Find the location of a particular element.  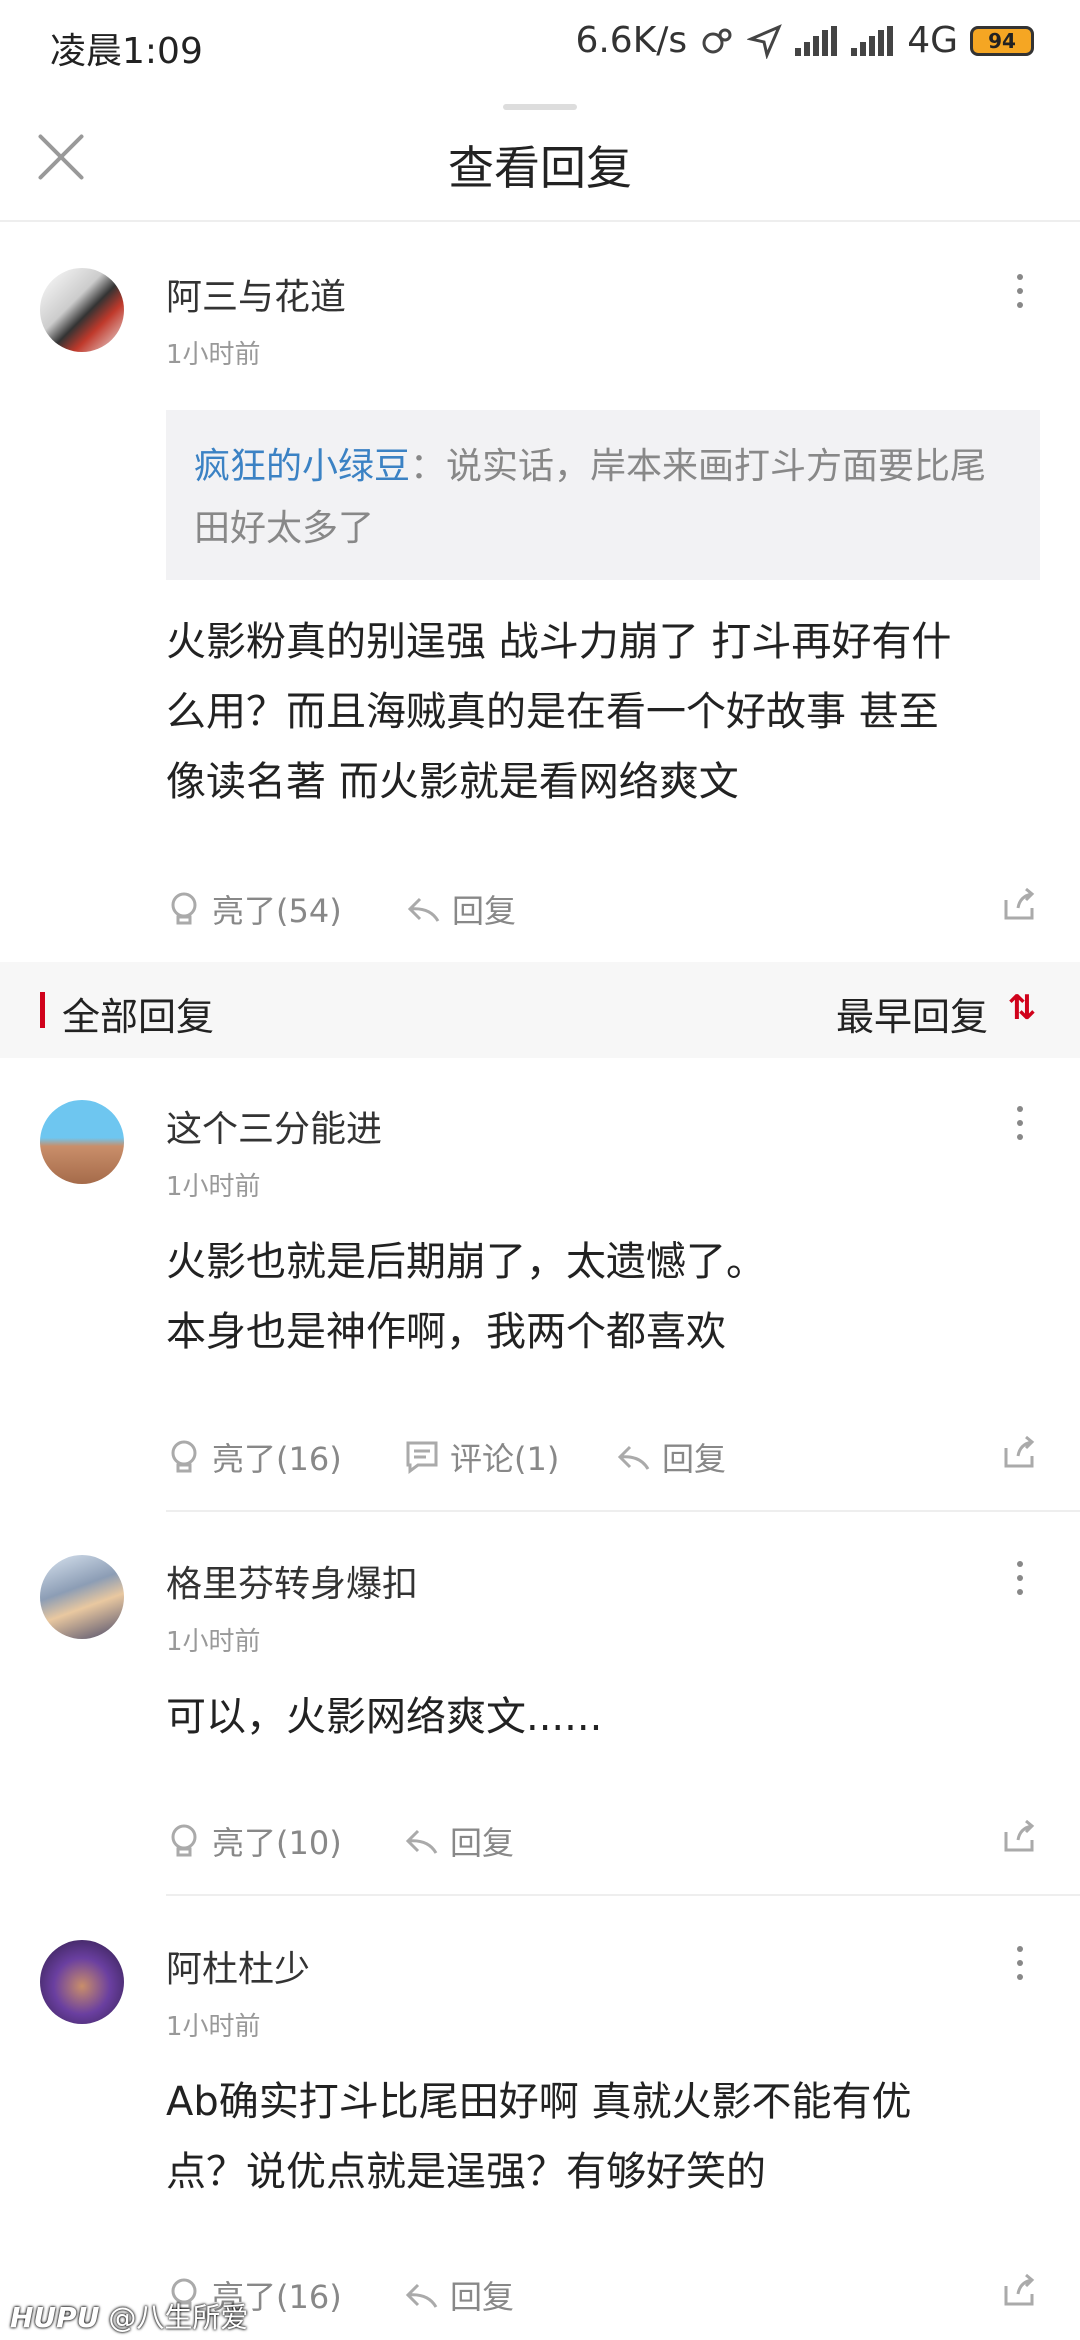

page-title: 查看回复 is located at coordinates (540, 168).